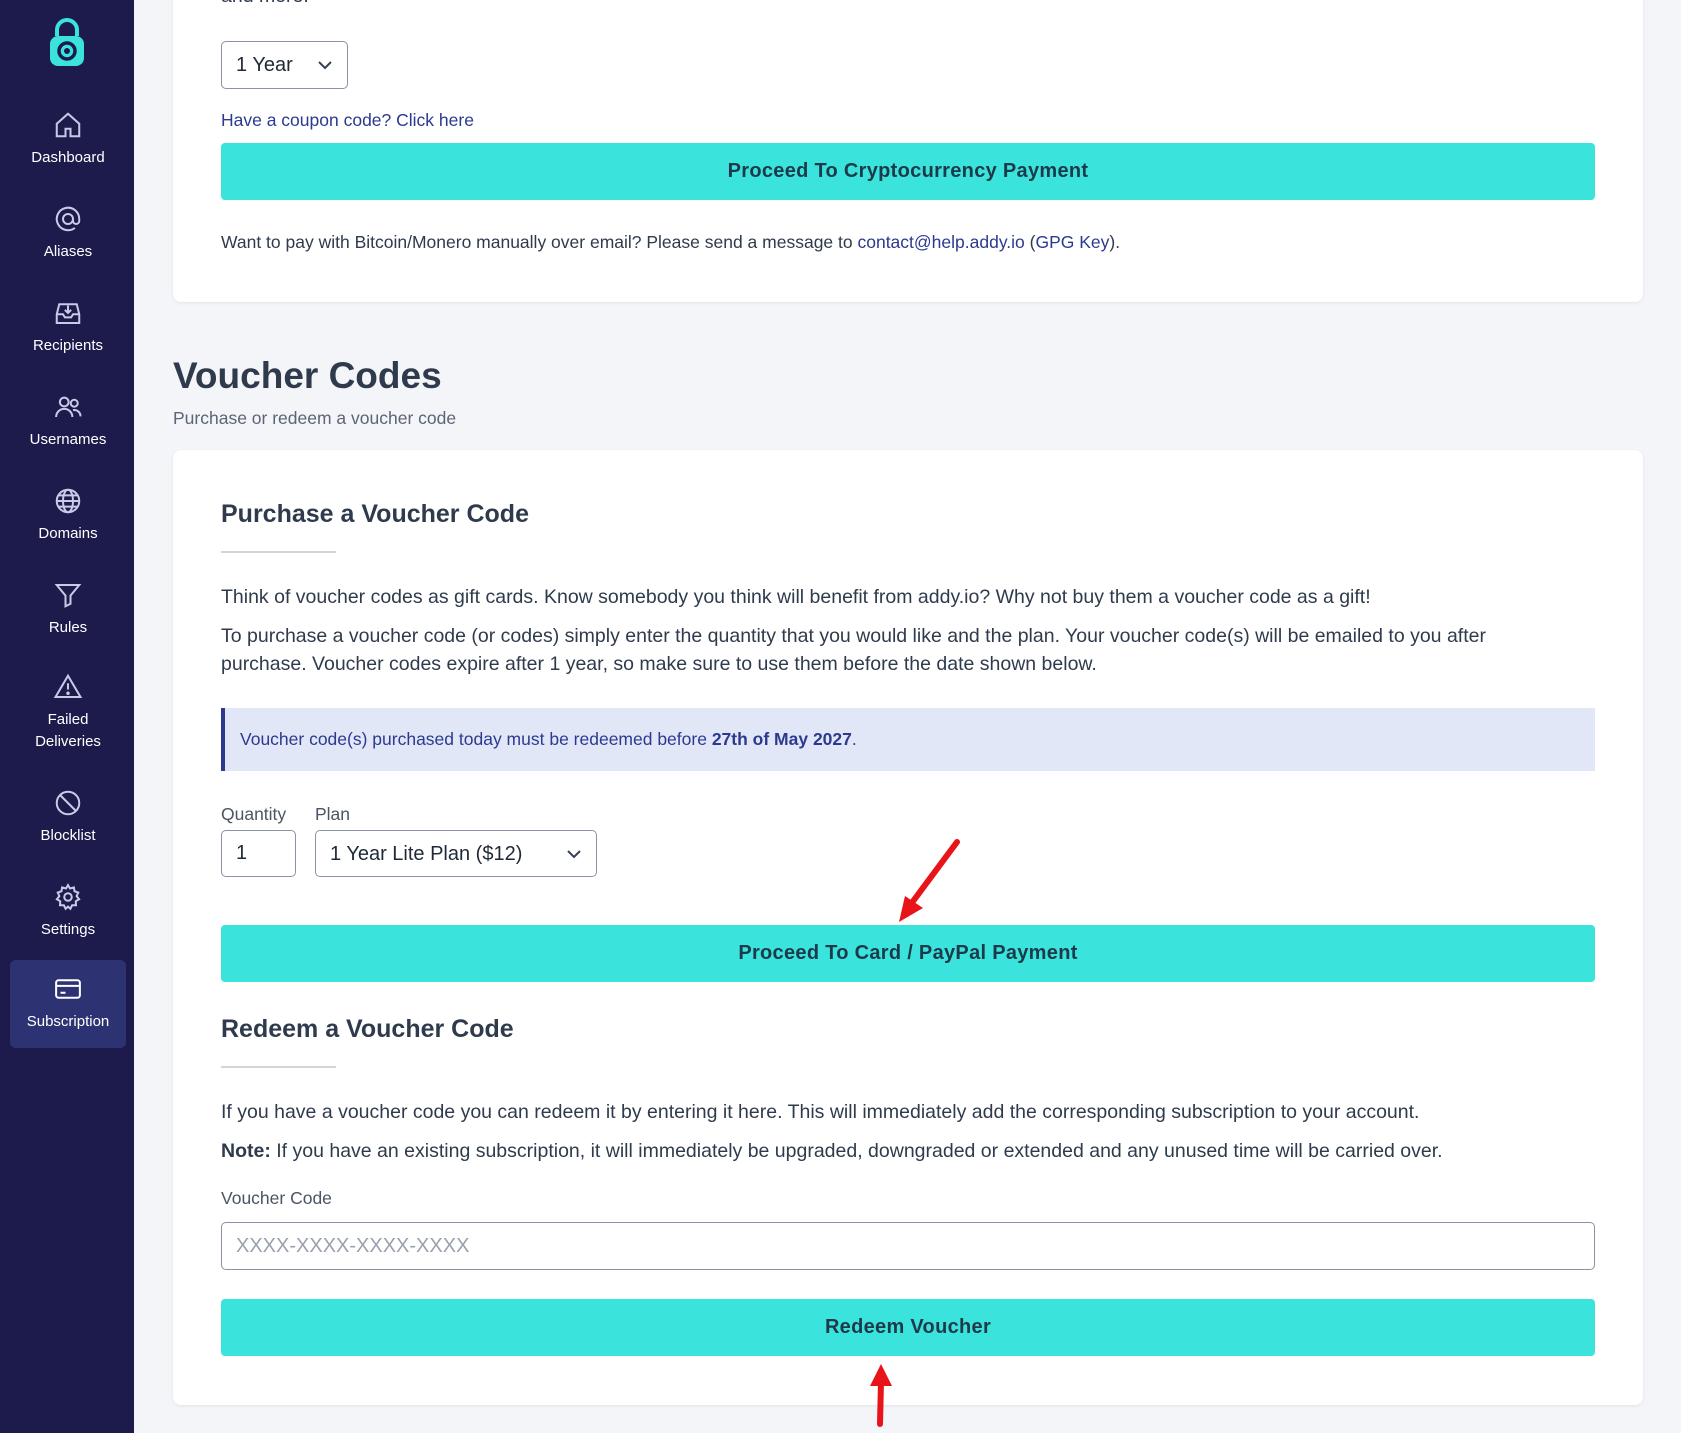  I want to click on page-subtitle: Purchase or redeem a voucher code, so click(315, 418).